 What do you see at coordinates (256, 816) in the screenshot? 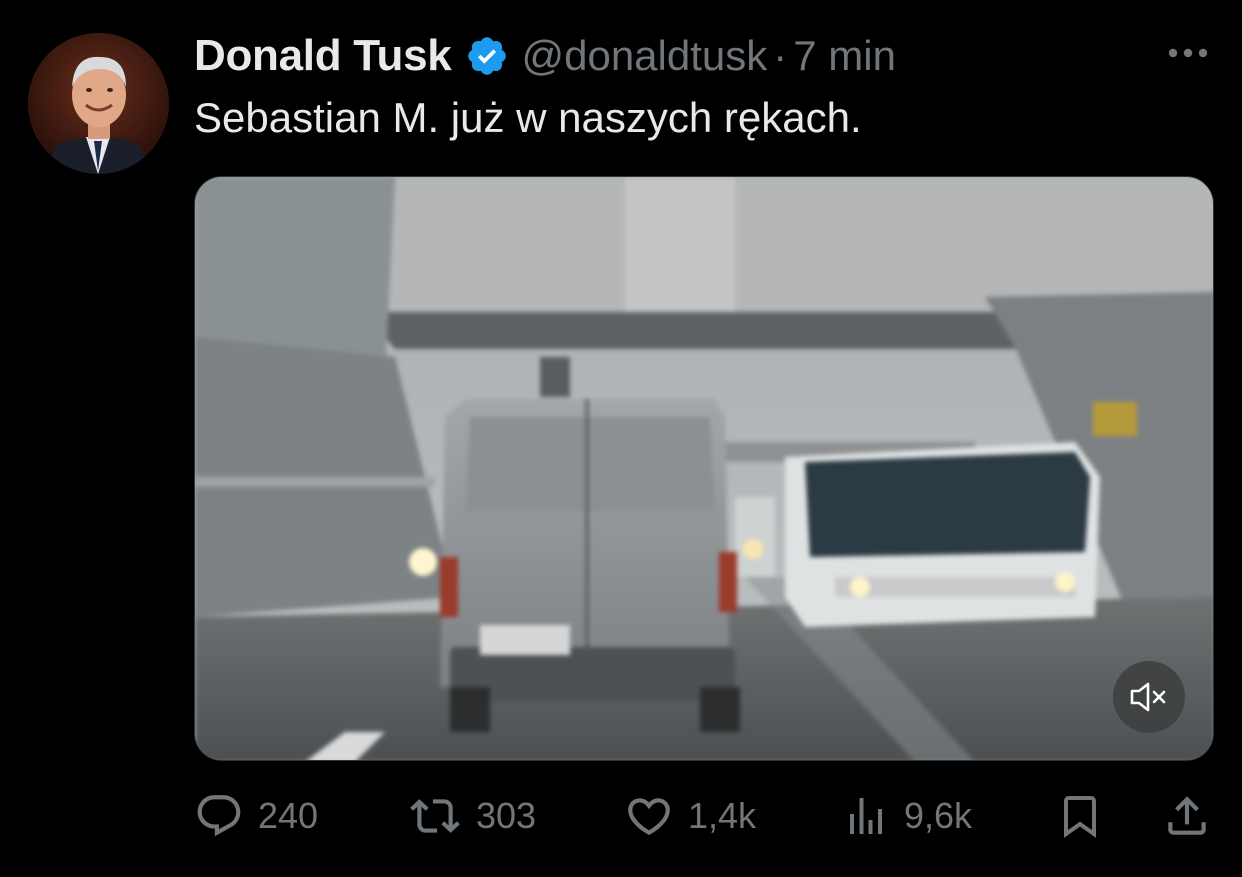
I see `reply-button: 240` at bounding box center [256, 816].